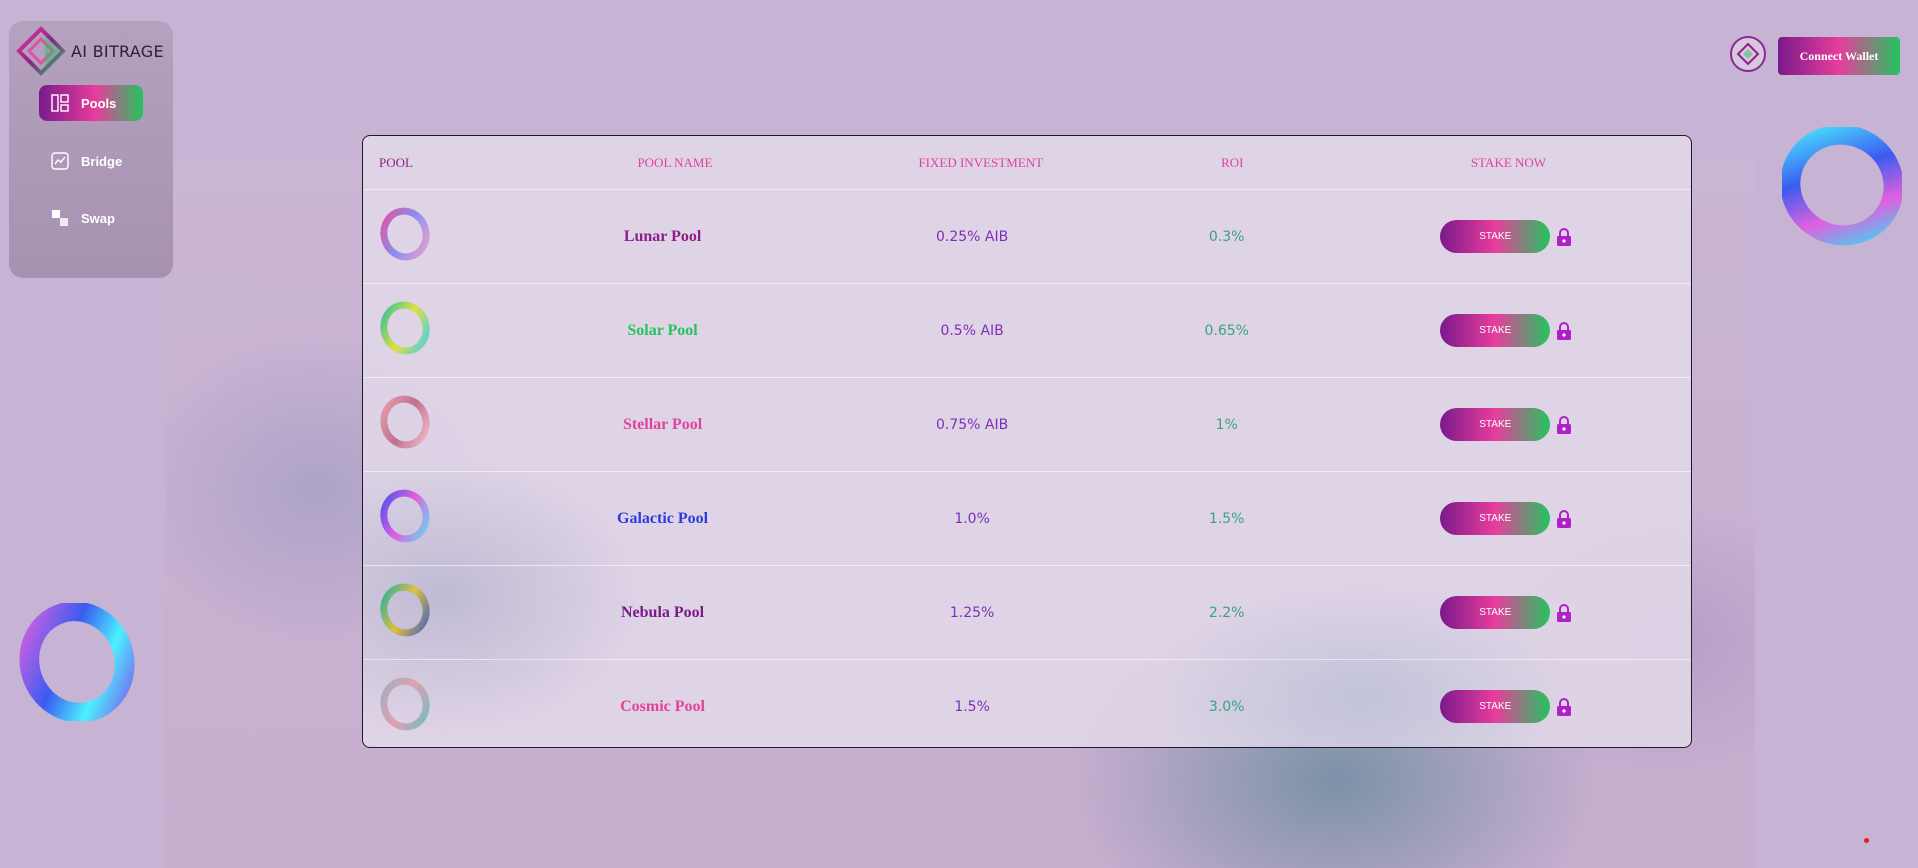 This screenshot has height=868, width=1918. I want to click on fixed-investment: 0.5% AIB, so click(972, 330).